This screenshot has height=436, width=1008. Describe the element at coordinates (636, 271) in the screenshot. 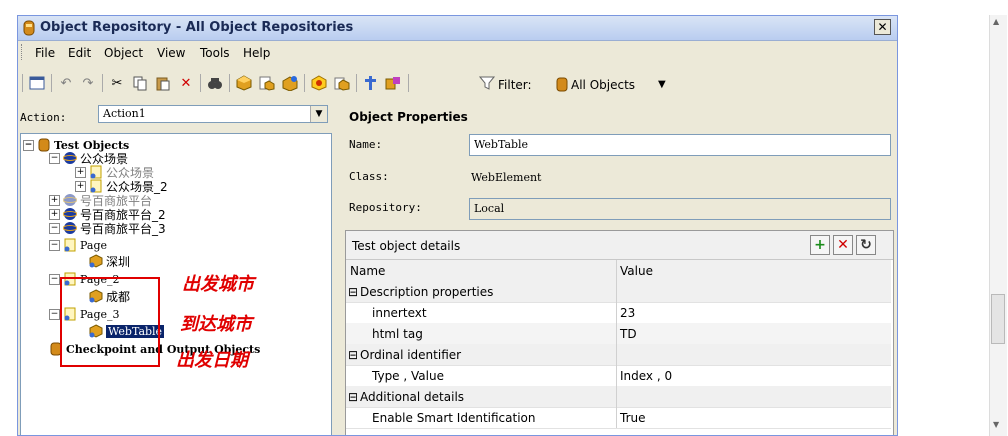

I see `column-header-value: Value` at that location.